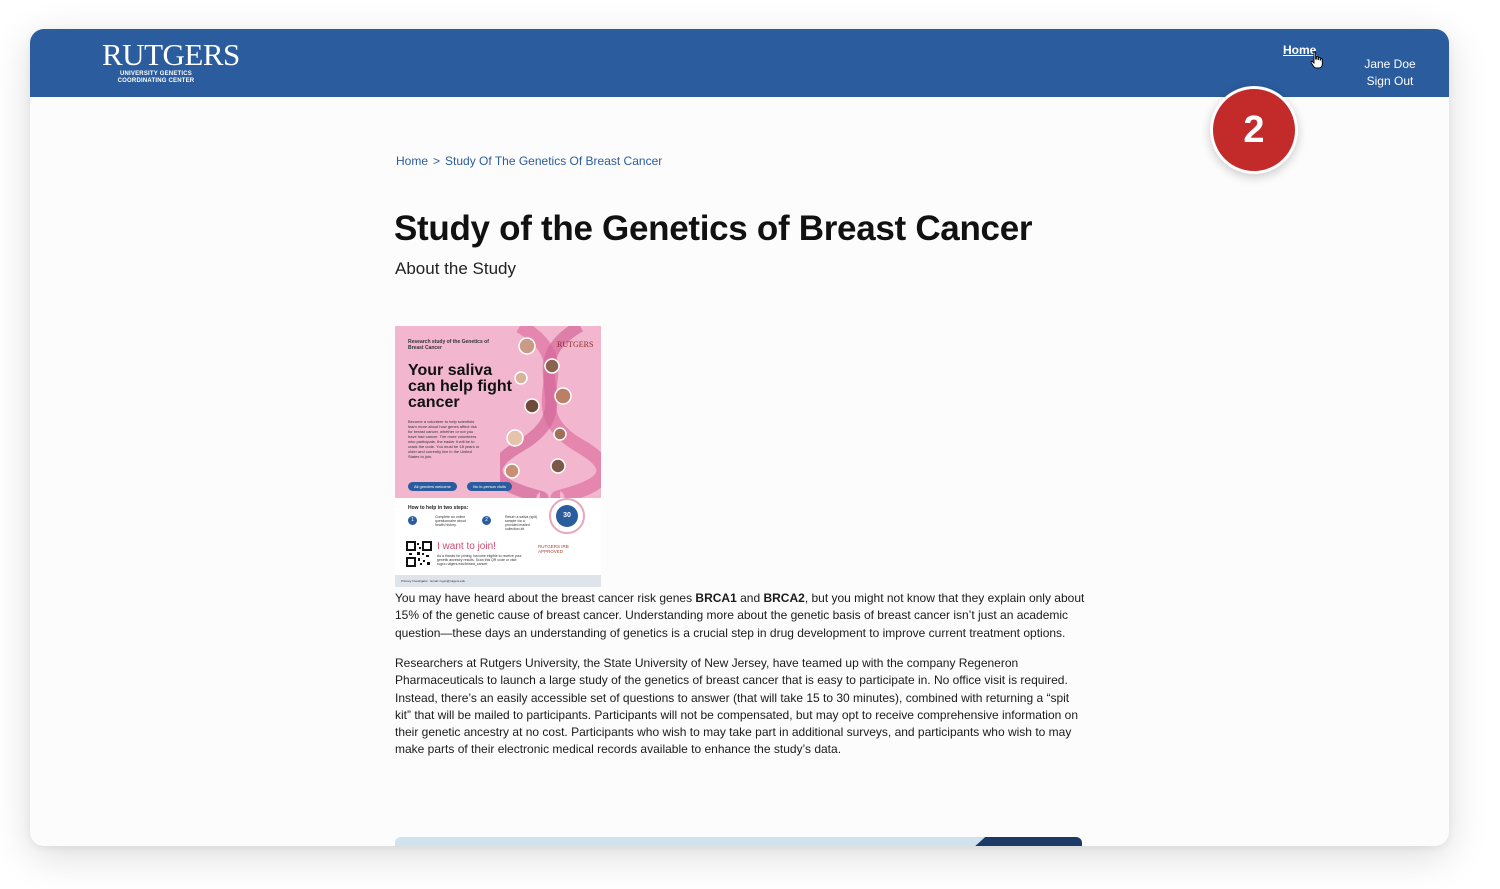  I want to click on step-number-badge: 2, so click(1254, 130).